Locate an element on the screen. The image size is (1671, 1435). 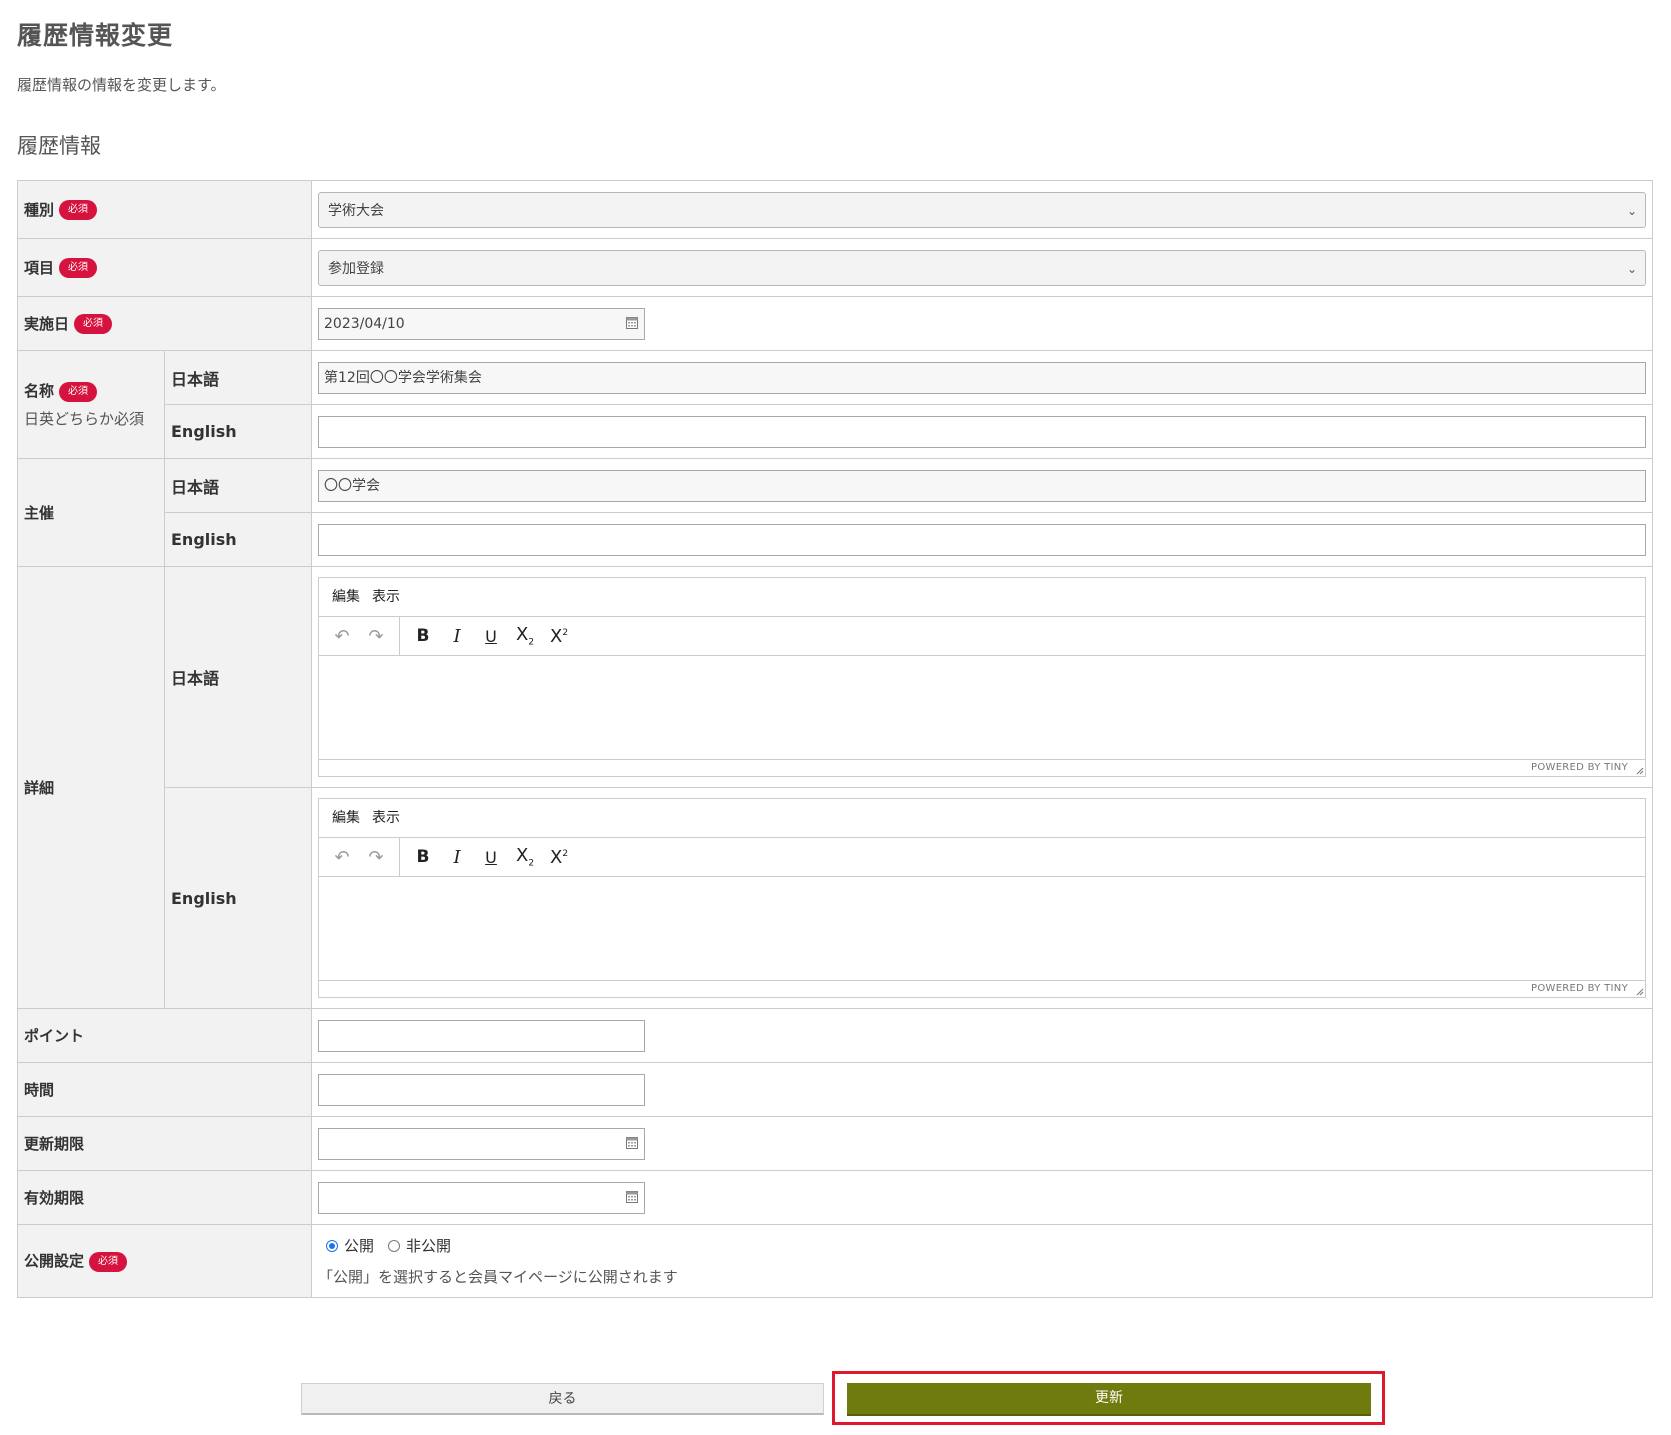
type-value-cell: 学術大会 ⌄ is located at coordinates (982, 209).